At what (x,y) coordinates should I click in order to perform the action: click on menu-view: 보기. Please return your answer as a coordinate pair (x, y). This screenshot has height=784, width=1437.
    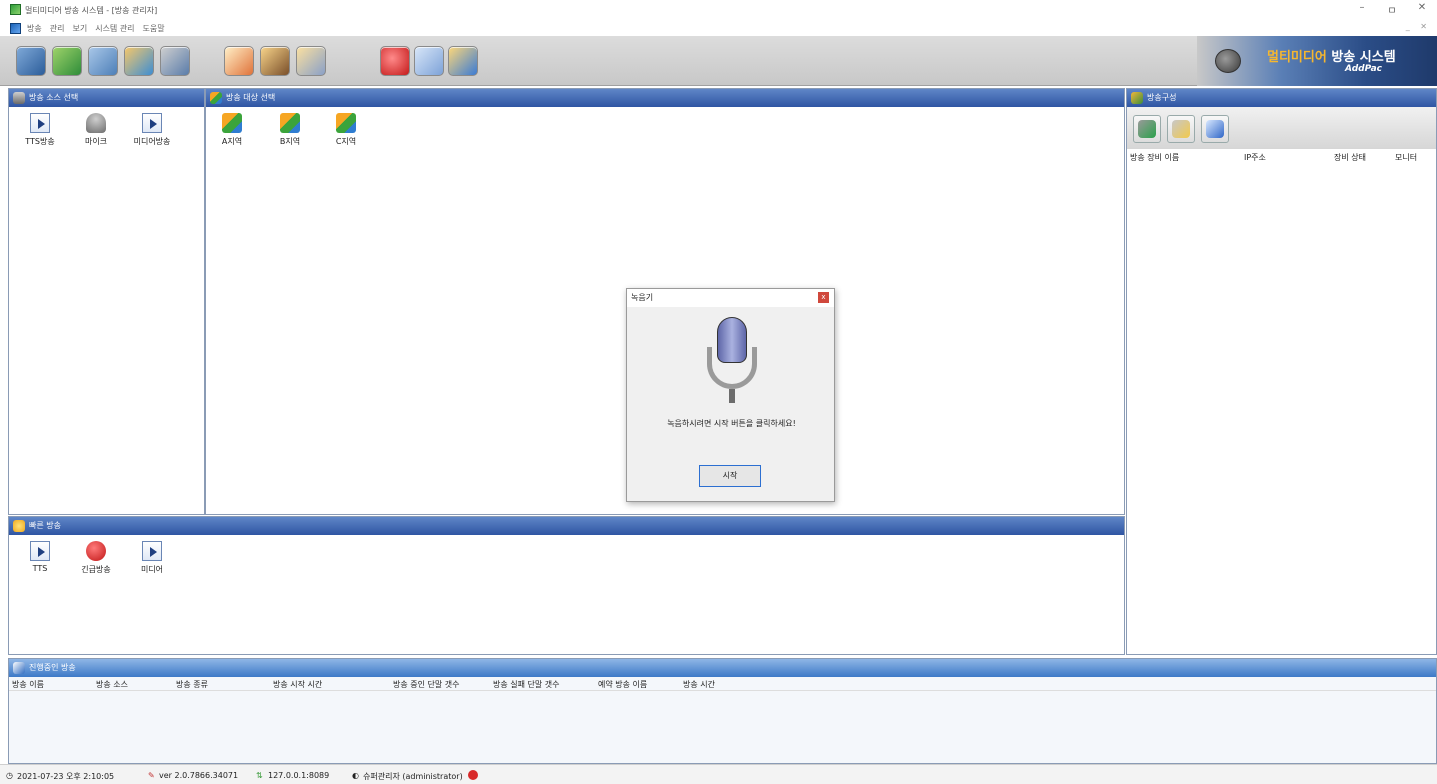
    Looking at the image, I should click on (79, 28).